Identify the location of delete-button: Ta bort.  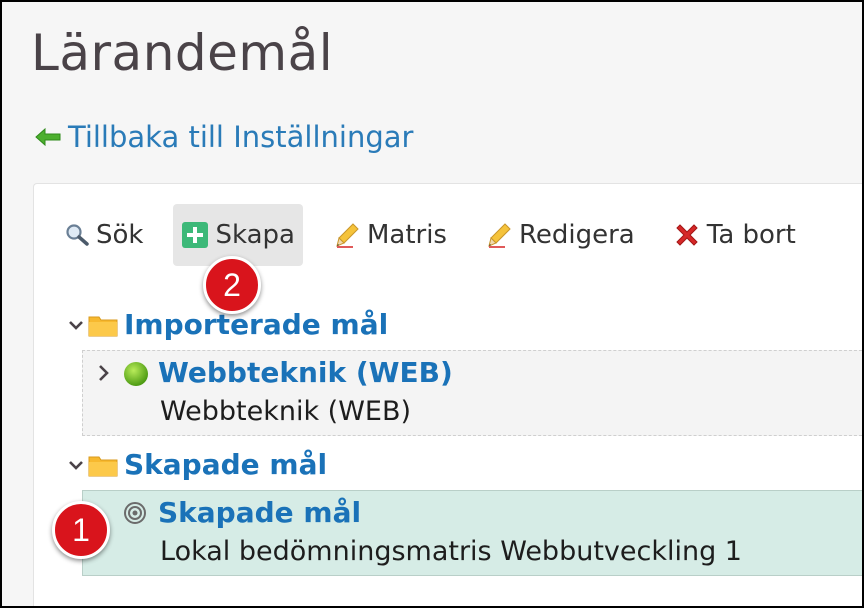
(734, 235).